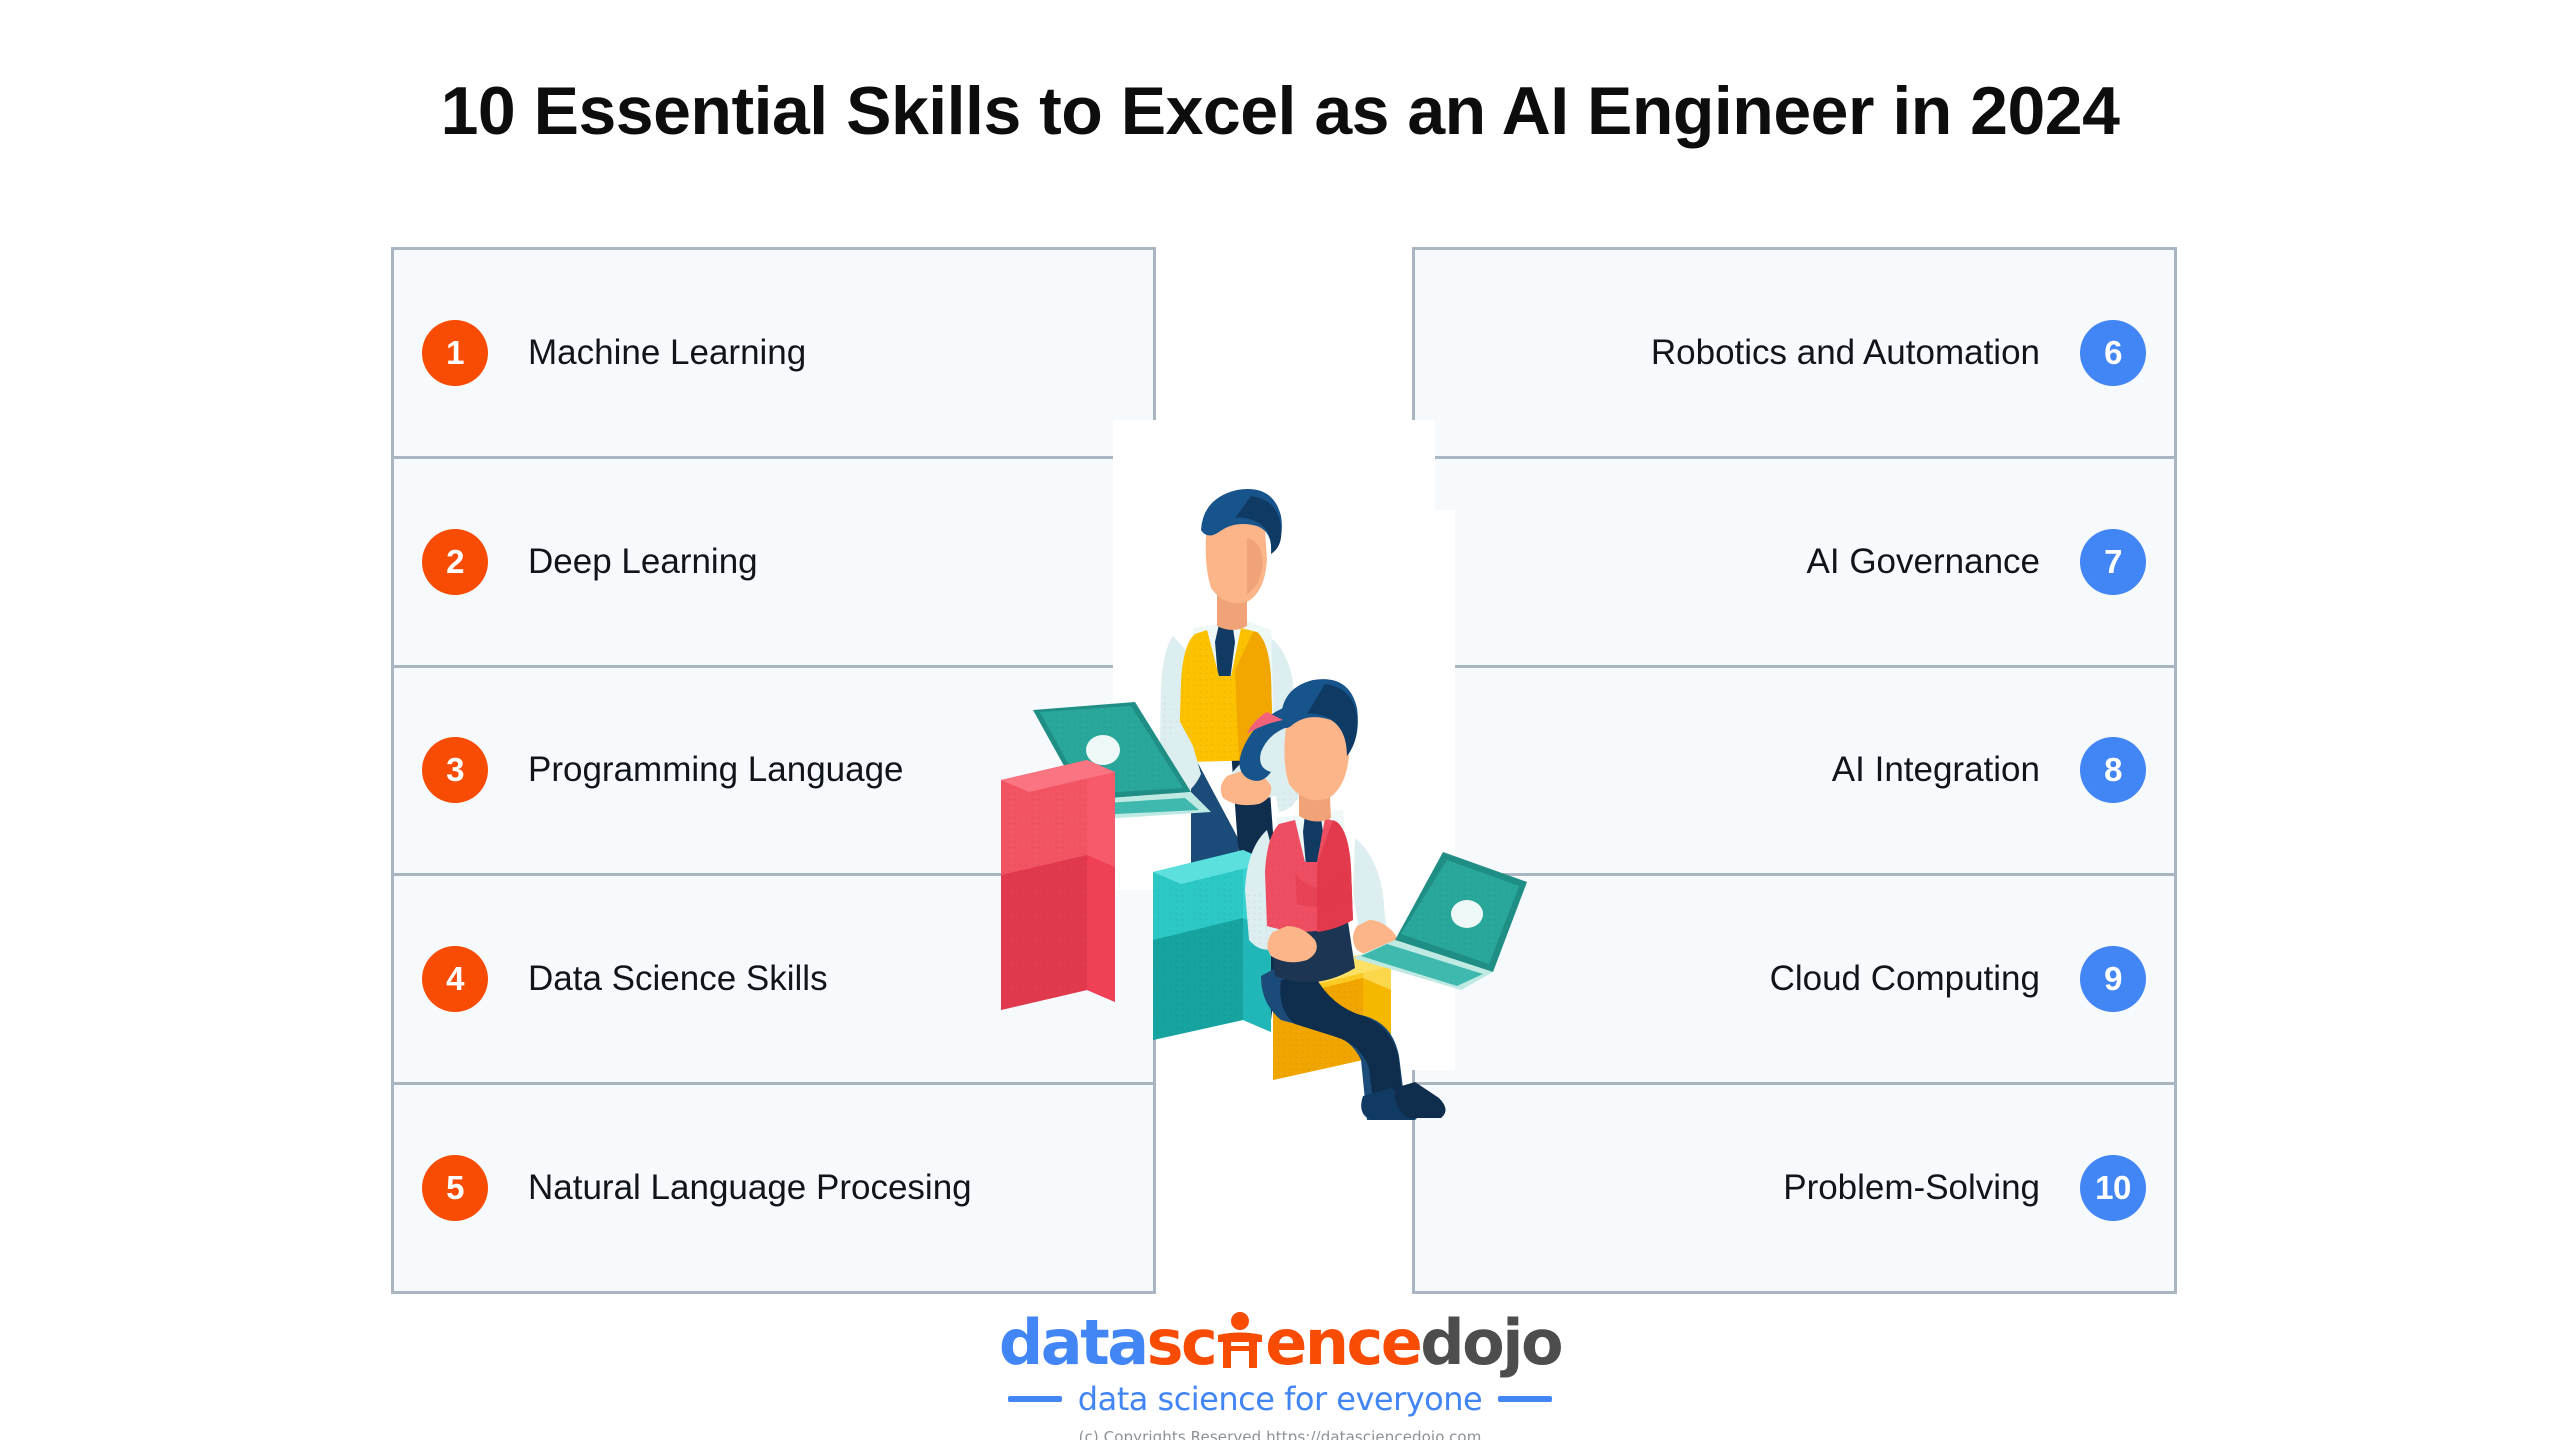  What do you see at coordinates (643, 561) in the screenshot?
I see `skill-label: Deep Learning` at bounding box center [643, 561].